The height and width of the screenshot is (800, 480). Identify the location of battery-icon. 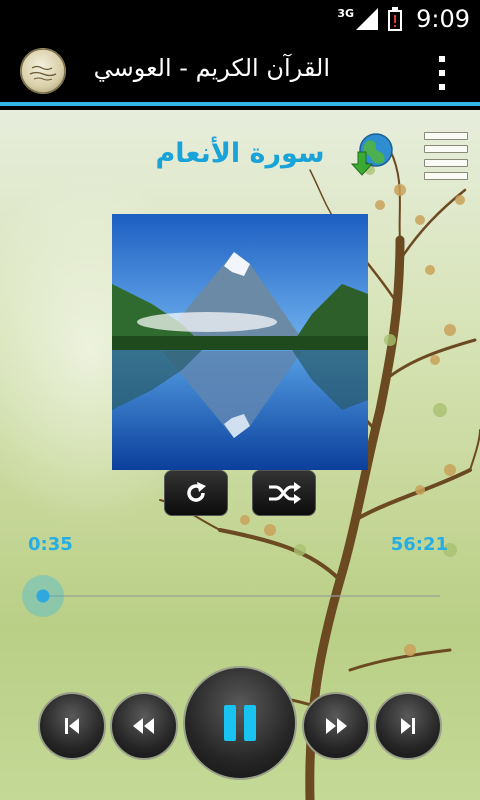
(395, 19).